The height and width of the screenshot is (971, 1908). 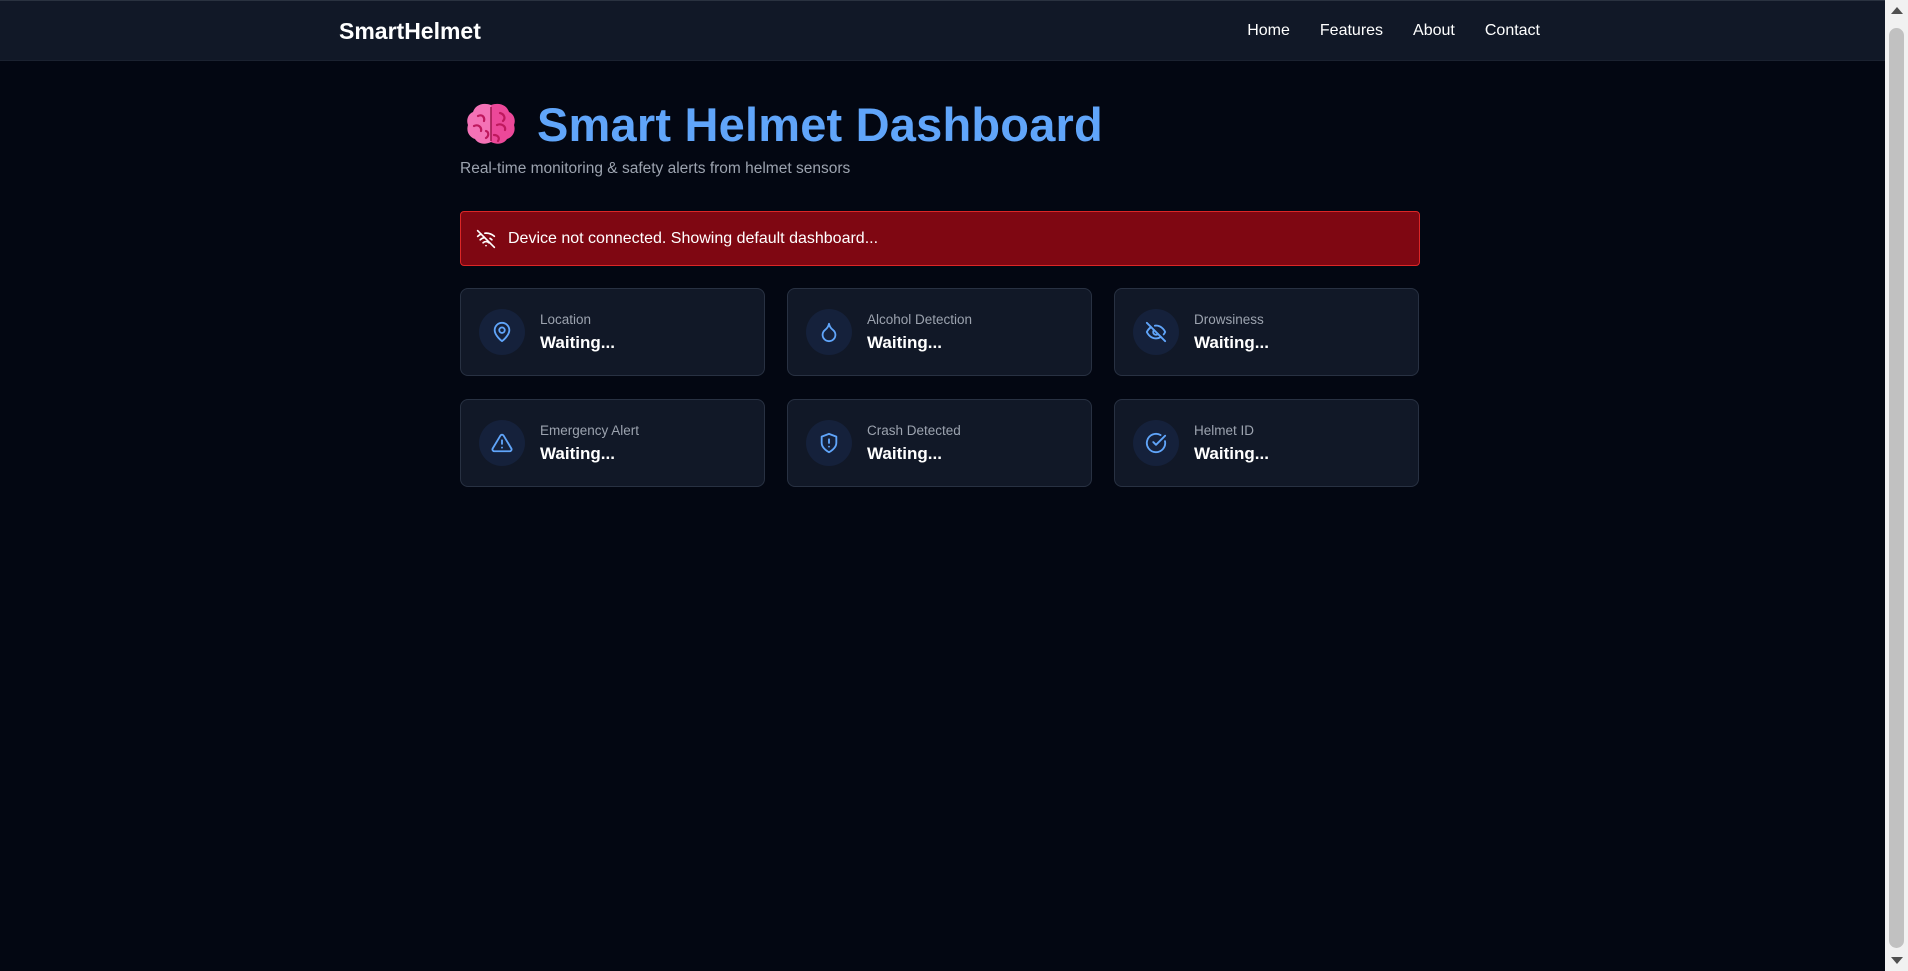 What do you see at coordinates (1229, 319) in the screenshot?
I see `card-label: Drowsiness` at bounding box center [1229, 319].